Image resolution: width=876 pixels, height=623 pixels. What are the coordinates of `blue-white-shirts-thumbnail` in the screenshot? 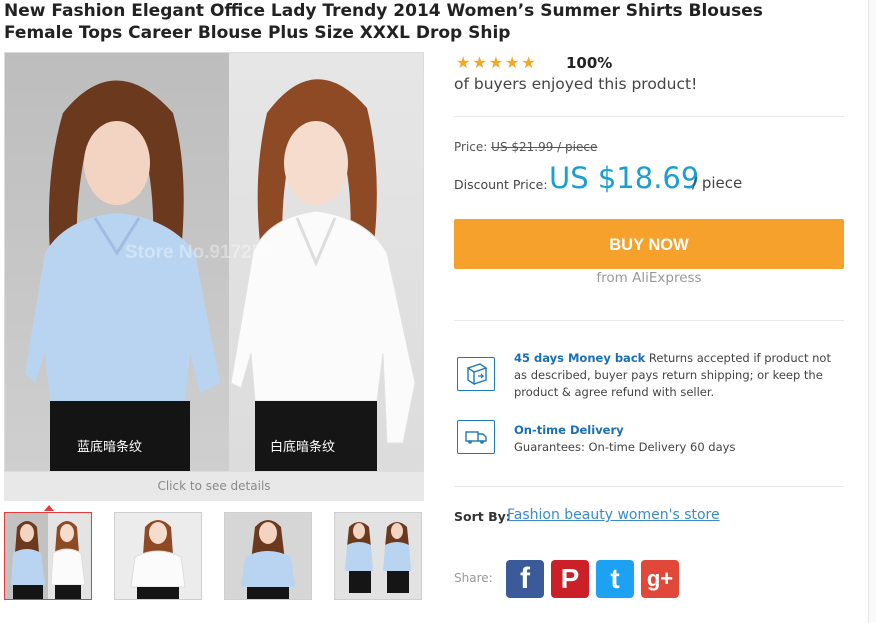 It's located at (48, 556).